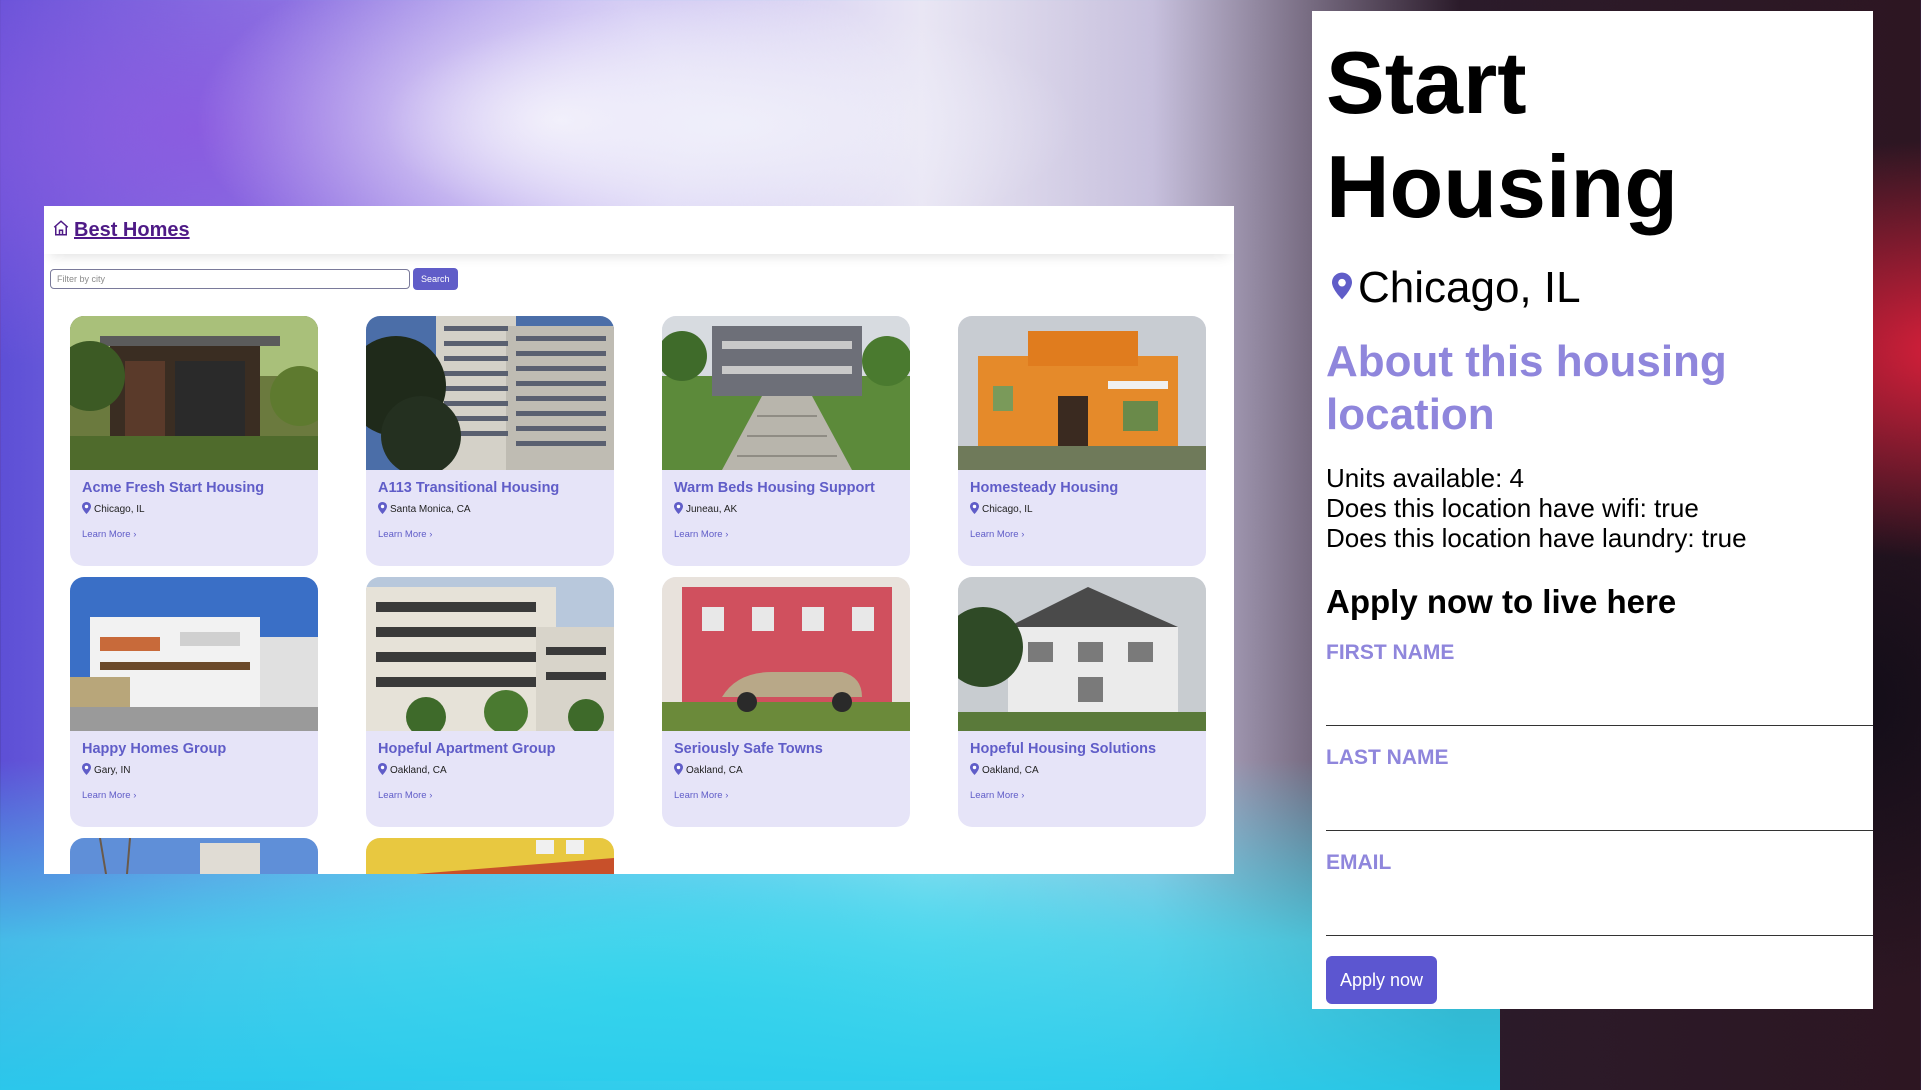 The image size is (1921, 1090). I want to click on location-name: Hopeful Housing Solutions, so click(1063, 749).